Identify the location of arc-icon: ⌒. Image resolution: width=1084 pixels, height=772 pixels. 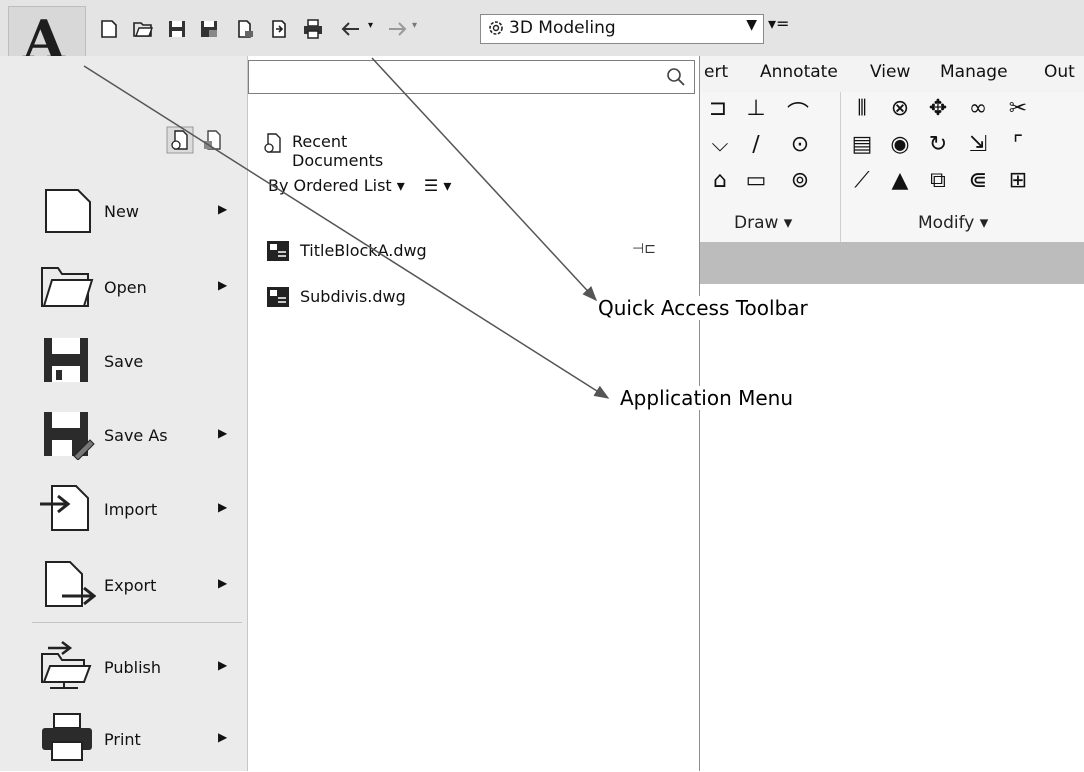
(798, 112).